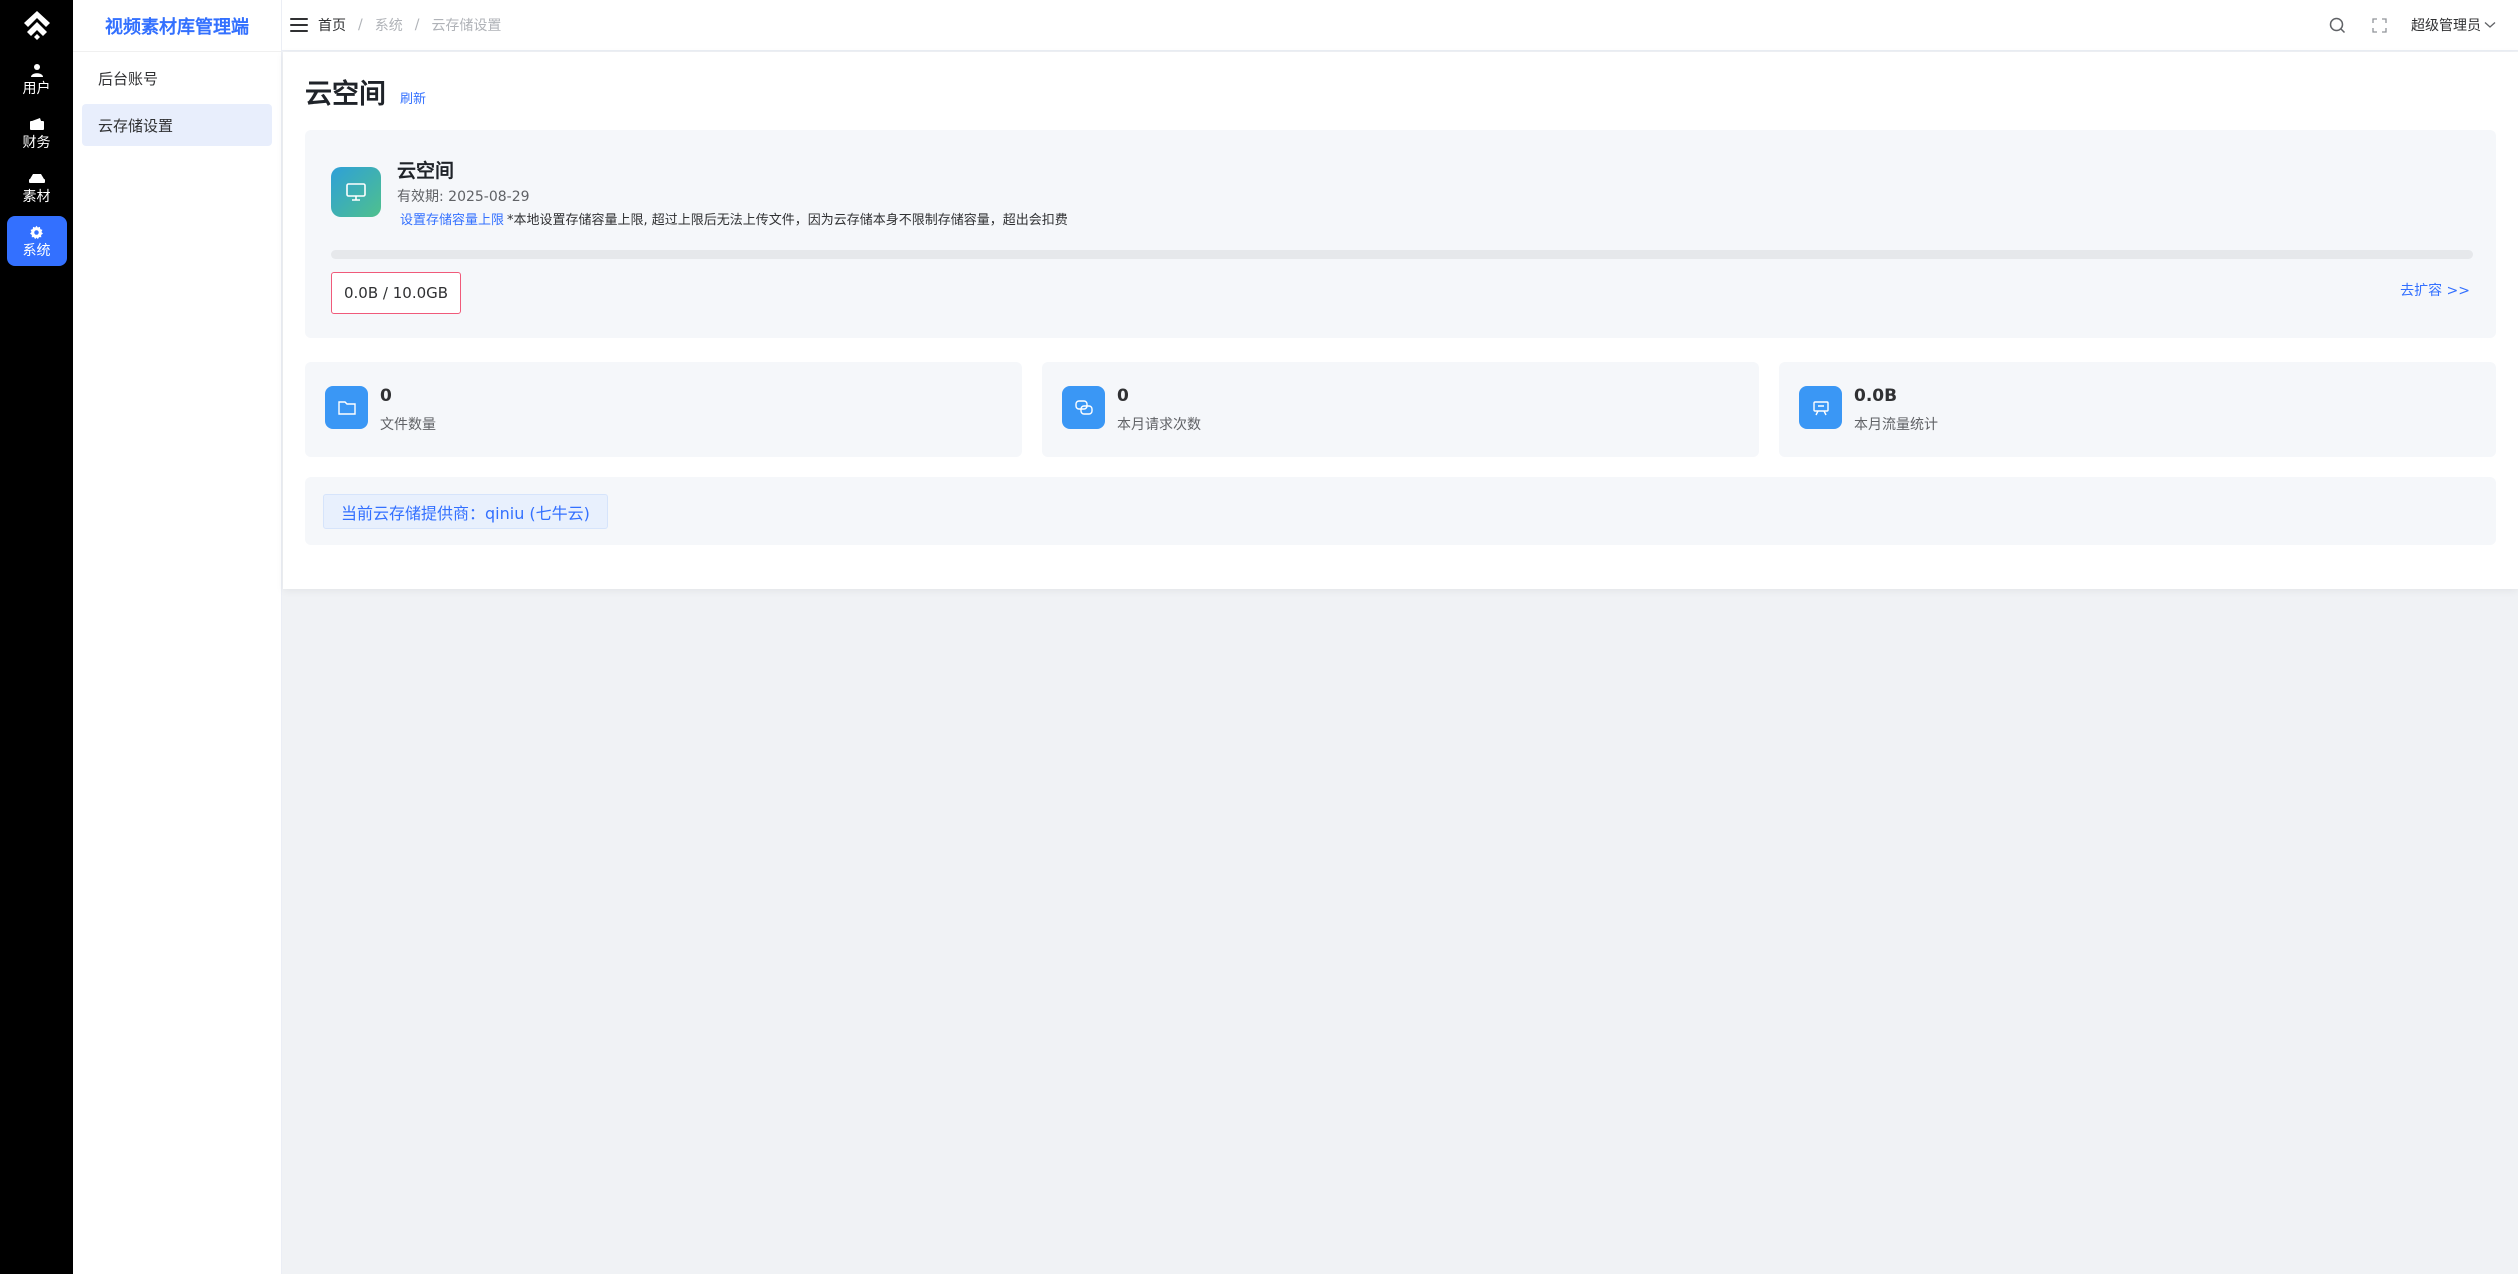 The height and width of the screenshot is (1274, 2518). Describe the element at coordinates (36, 143) in the screenshot. I see `rail-item-label: 财务` at that location.